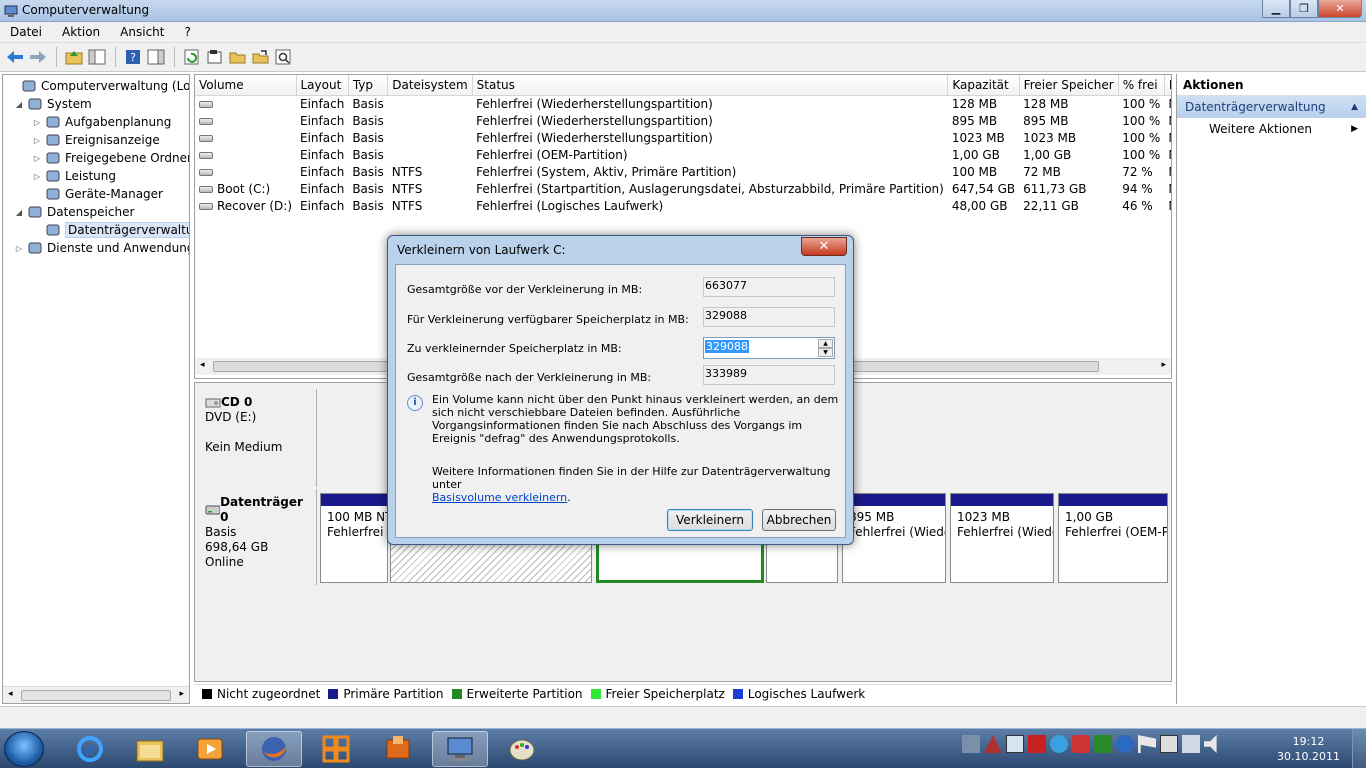 The width and height of the screenshot is (1366, 768). What do you see at coordinates (1125, 744) in the screenshot?
I see `tray-sync-icon` at bounding box center [1125, 744].